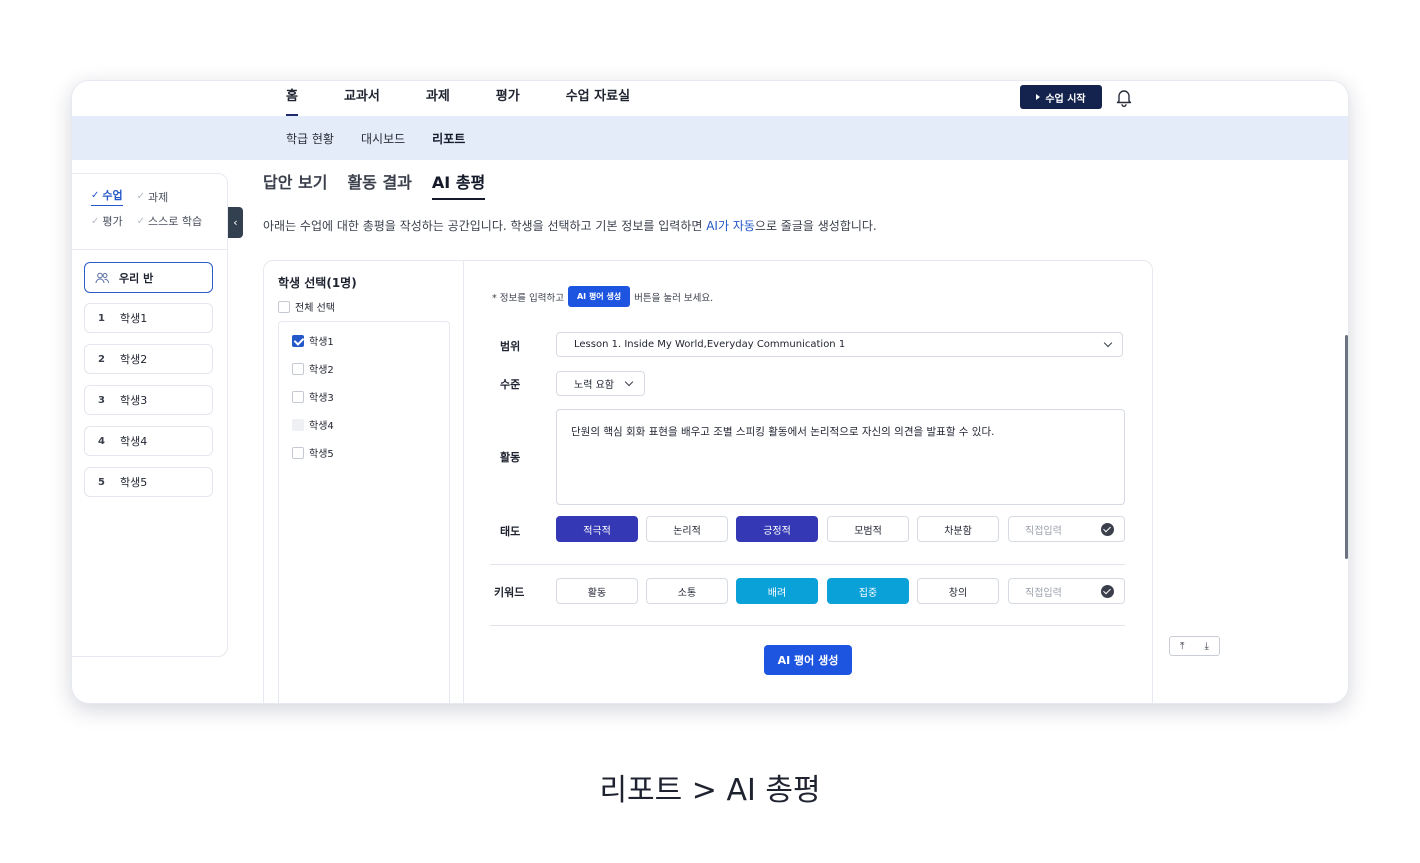 Image resolution: width=1420 pixels, height=863 pixels. What do you see at coordinates (448, 138) in the screenshot?
I see `subnav-report: 리포트` at bounding box center [448, 138].